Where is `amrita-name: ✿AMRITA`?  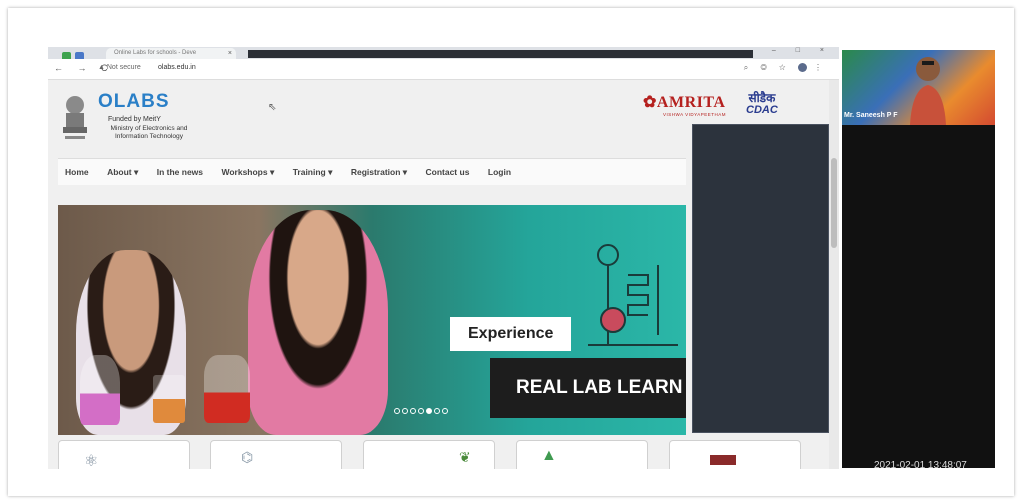
amrita-name: ✿AMRITA is located at coordinates (684, 102).